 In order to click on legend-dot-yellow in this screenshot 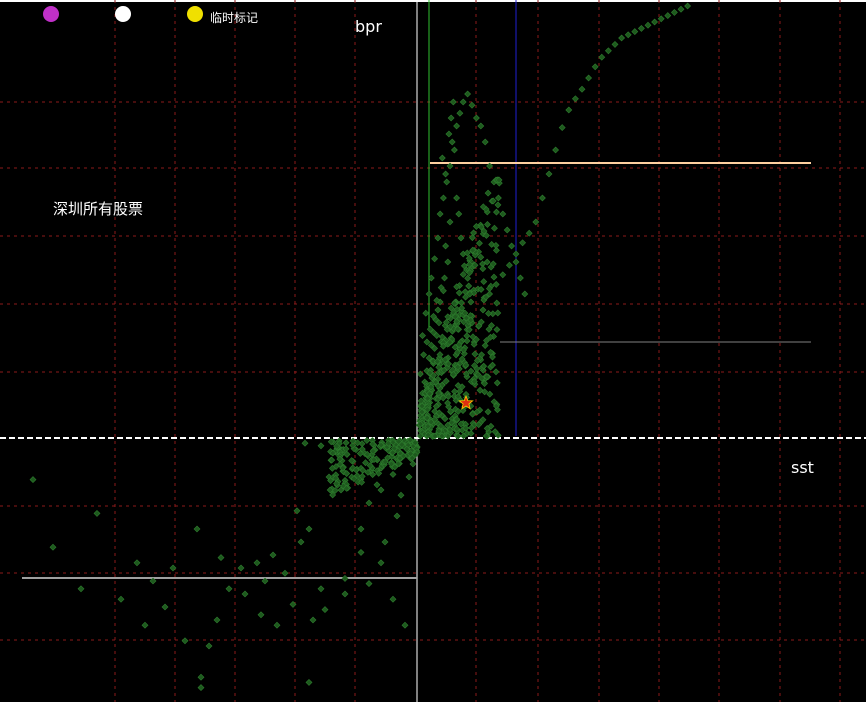, I will do `click(195, 14)`.